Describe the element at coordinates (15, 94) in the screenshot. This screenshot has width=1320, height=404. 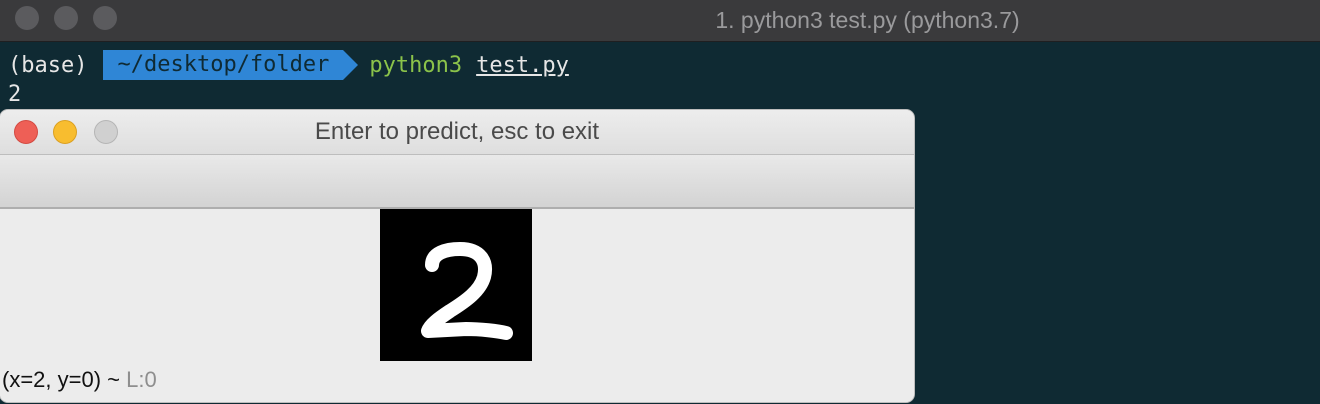
I see `output-line: 2` at that location.